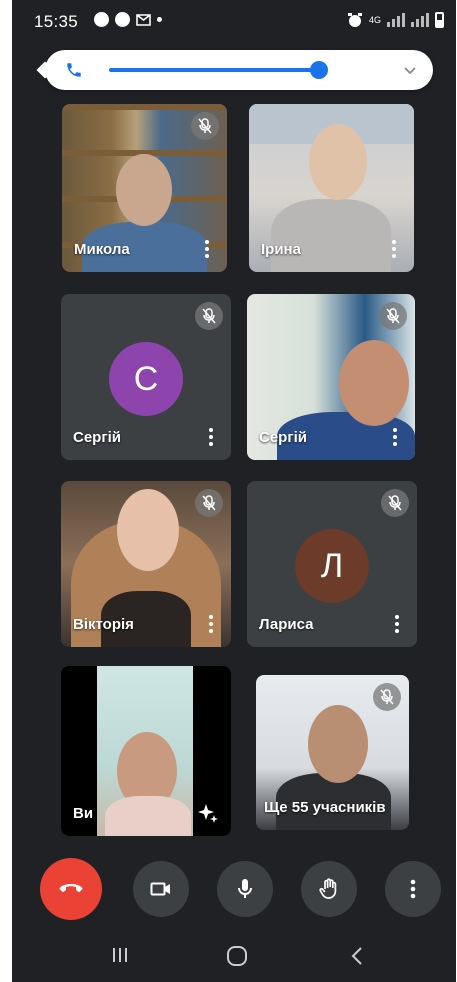 The height and width of the screenshot is (982, 457). Describe the element at coordinates (357, 956) in the screenshot. I see `back-icon` at that location.